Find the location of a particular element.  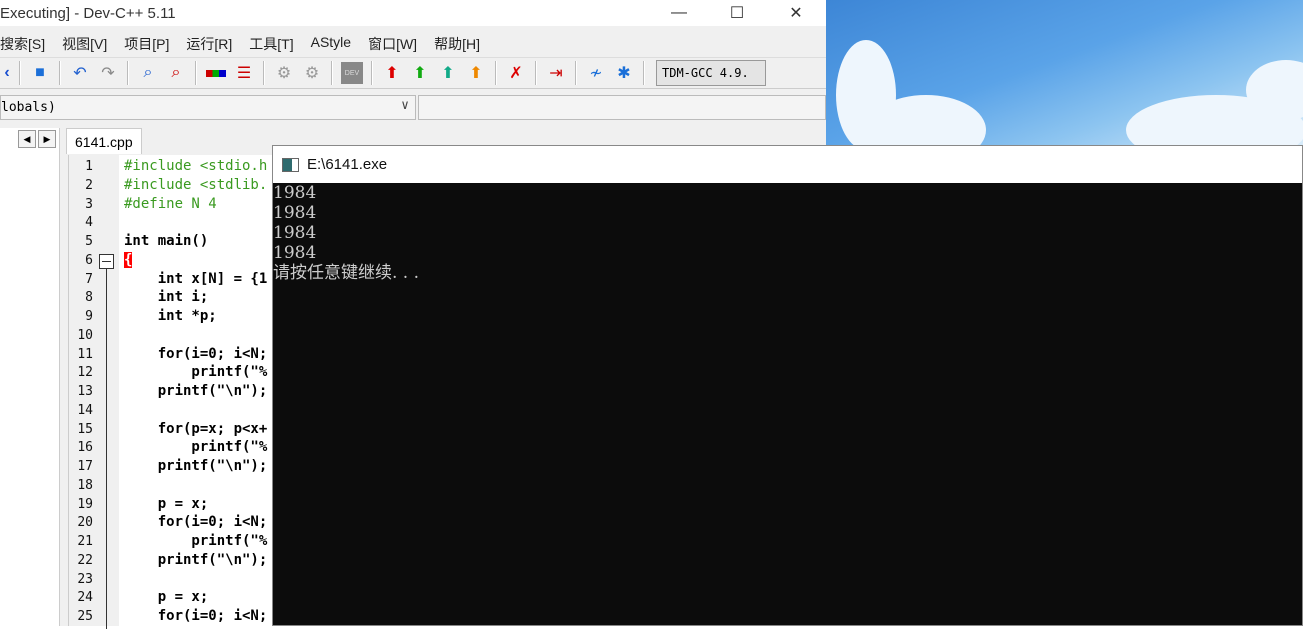

scope-combo-value: lobals) is located at coordinates (28, 107).